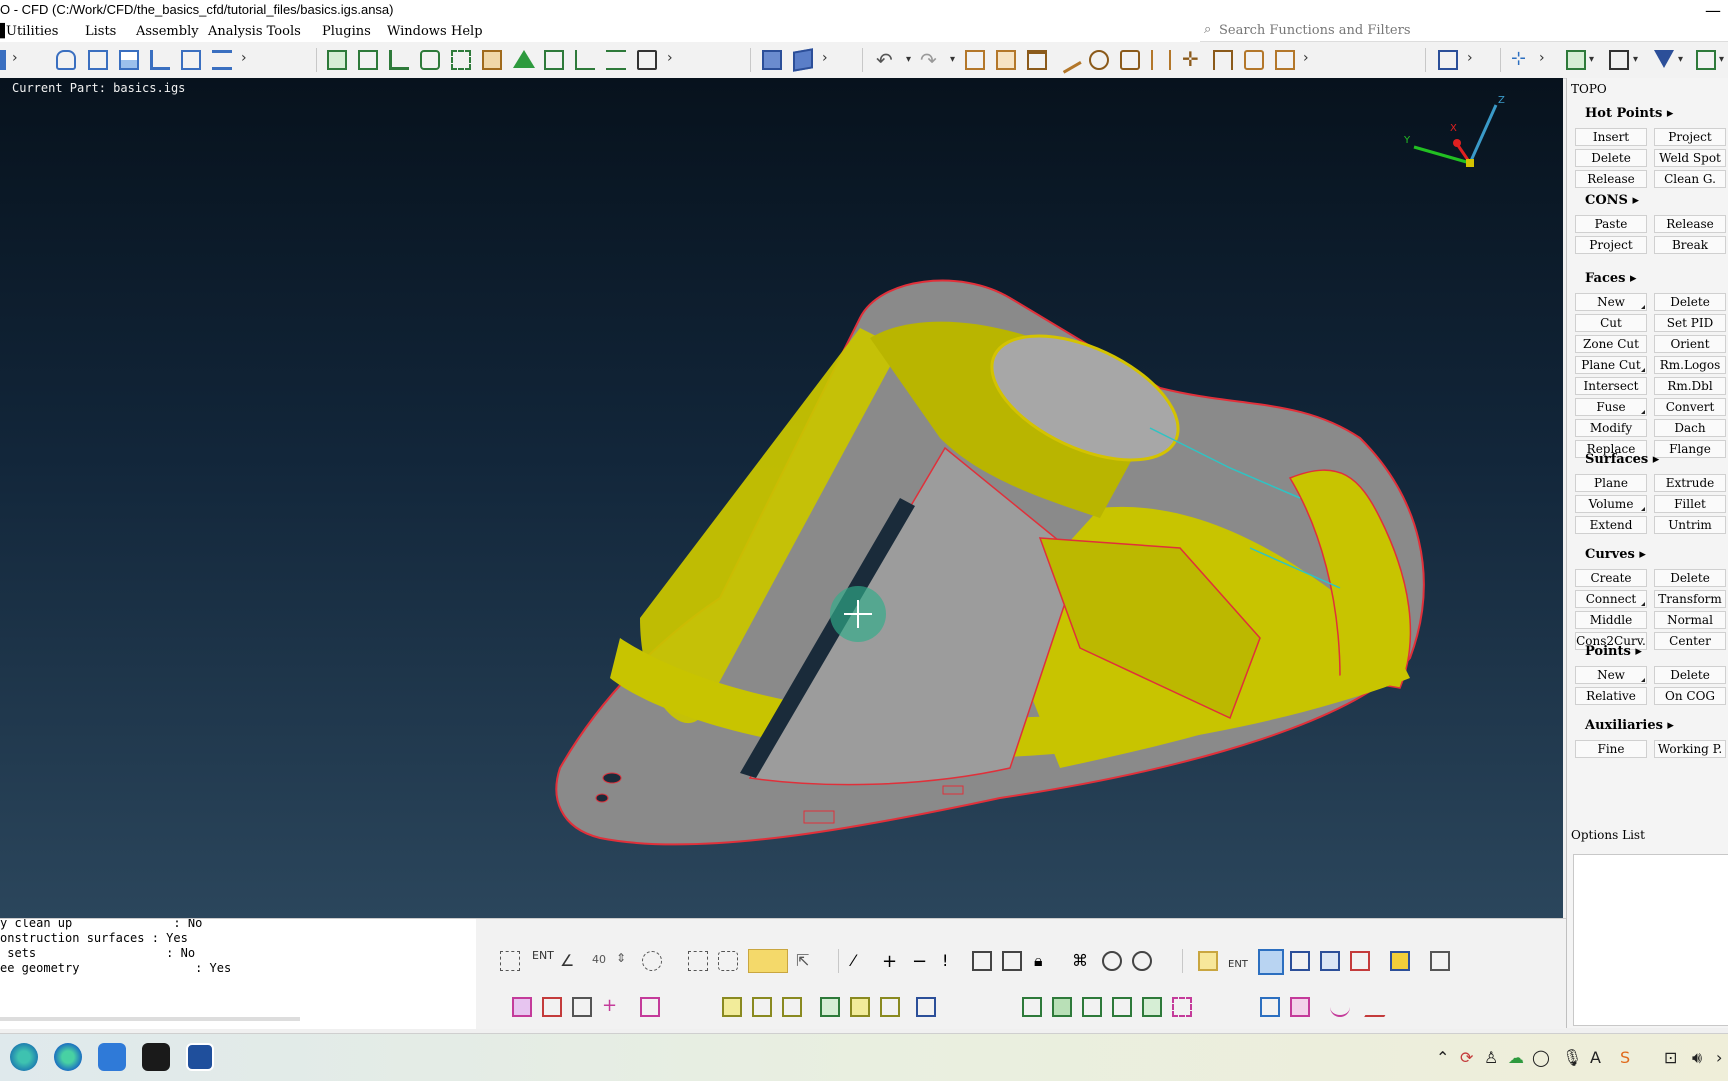  Describe the element at coordinates (1611, 137) in the screenshot. I see `topo-button-insert: Insert` at that location.